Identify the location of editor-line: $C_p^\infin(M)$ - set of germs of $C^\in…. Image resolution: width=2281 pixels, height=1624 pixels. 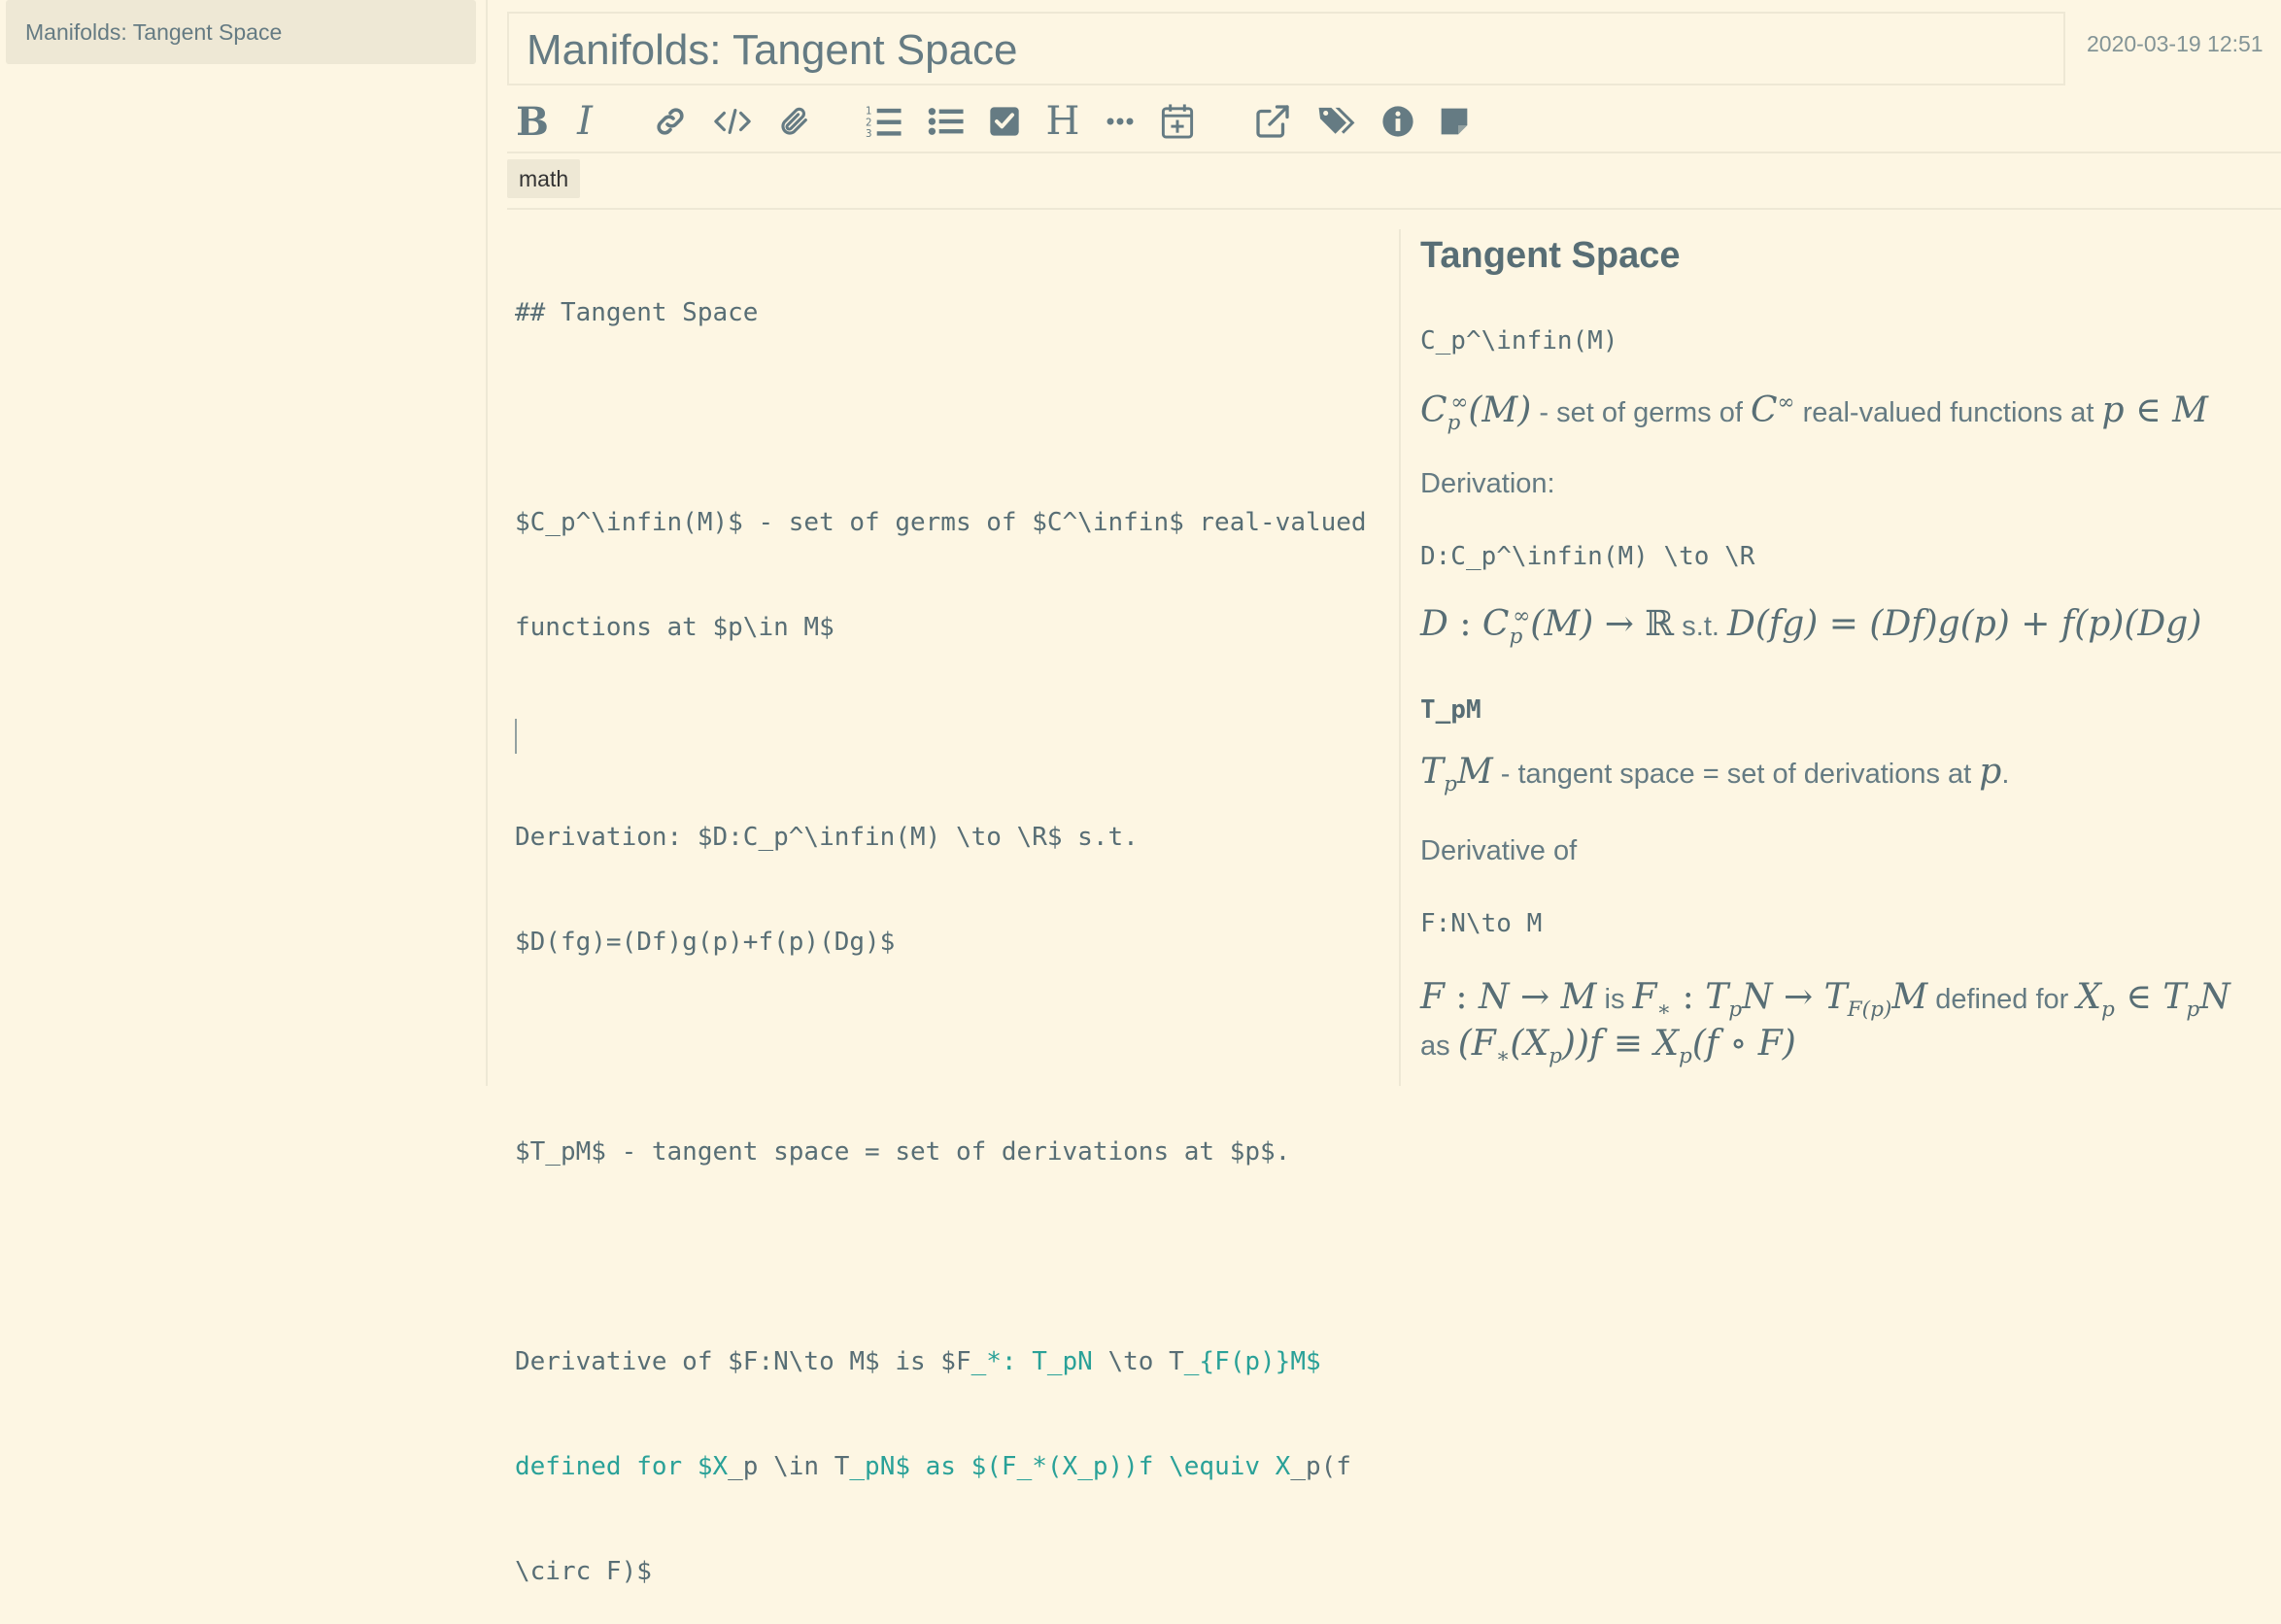
(941, 522).